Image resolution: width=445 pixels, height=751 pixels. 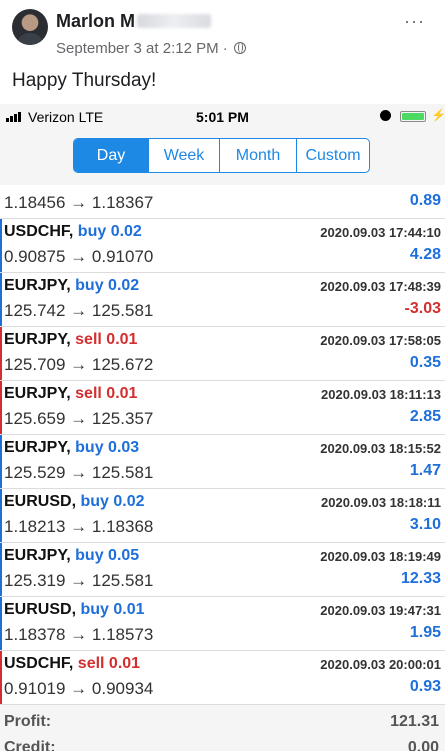 I want to click on summary-panel: Profit: 121.31 Credit: 0.00, so click(x=222, y=729).